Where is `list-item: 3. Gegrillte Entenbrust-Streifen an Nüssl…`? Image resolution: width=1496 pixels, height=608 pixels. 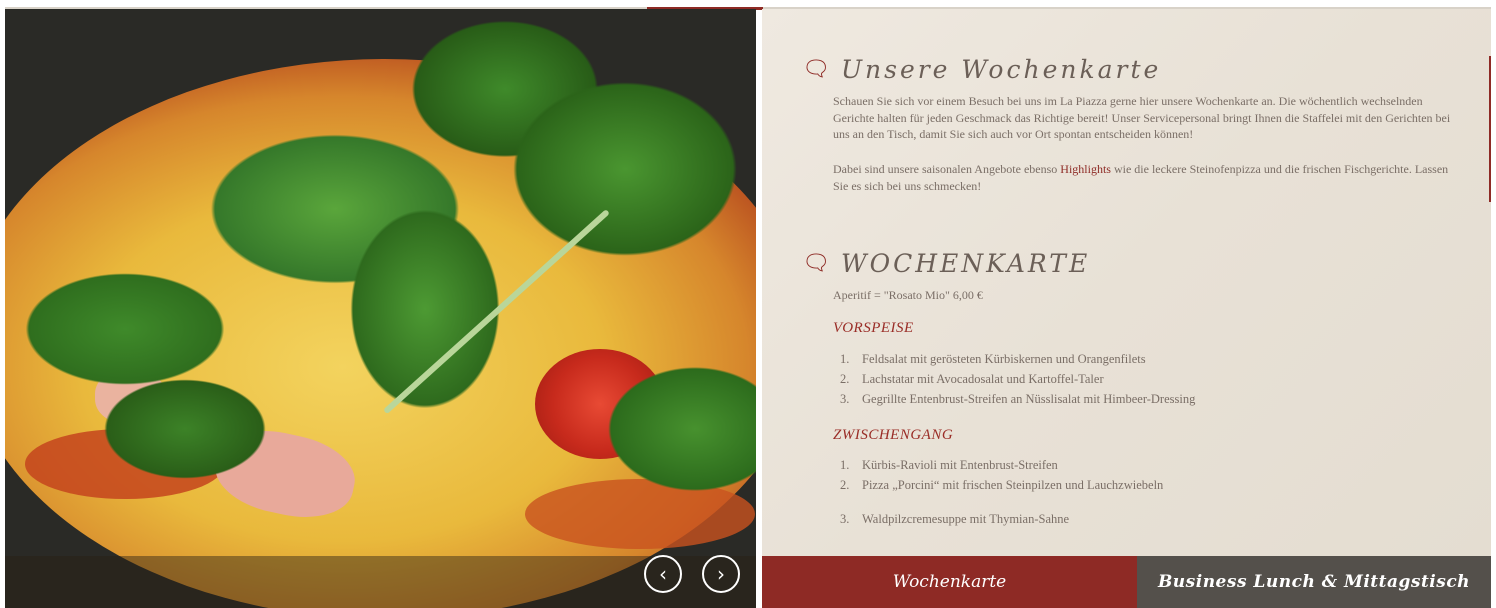
list-item: 3. Gegrillte Entenbrust-Streifen an Nüssl… is located at coordinates (1017, 399).